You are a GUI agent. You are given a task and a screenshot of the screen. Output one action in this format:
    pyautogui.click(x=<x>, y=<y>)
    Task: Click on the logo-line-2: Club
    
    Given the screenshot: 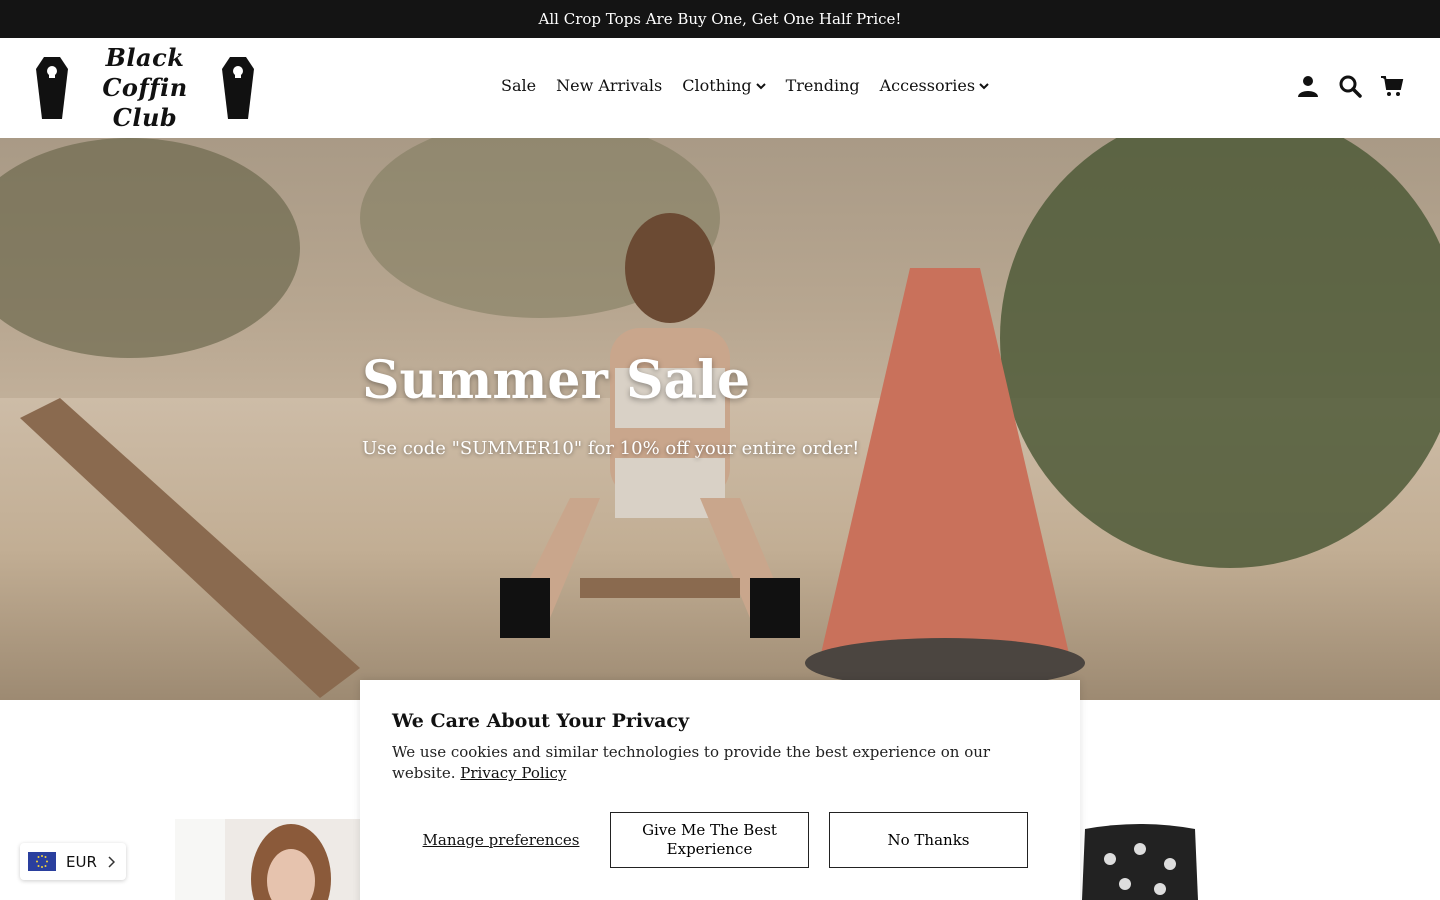 What is the action you would take?
    pyautogui.click(x=145, y=117)
    